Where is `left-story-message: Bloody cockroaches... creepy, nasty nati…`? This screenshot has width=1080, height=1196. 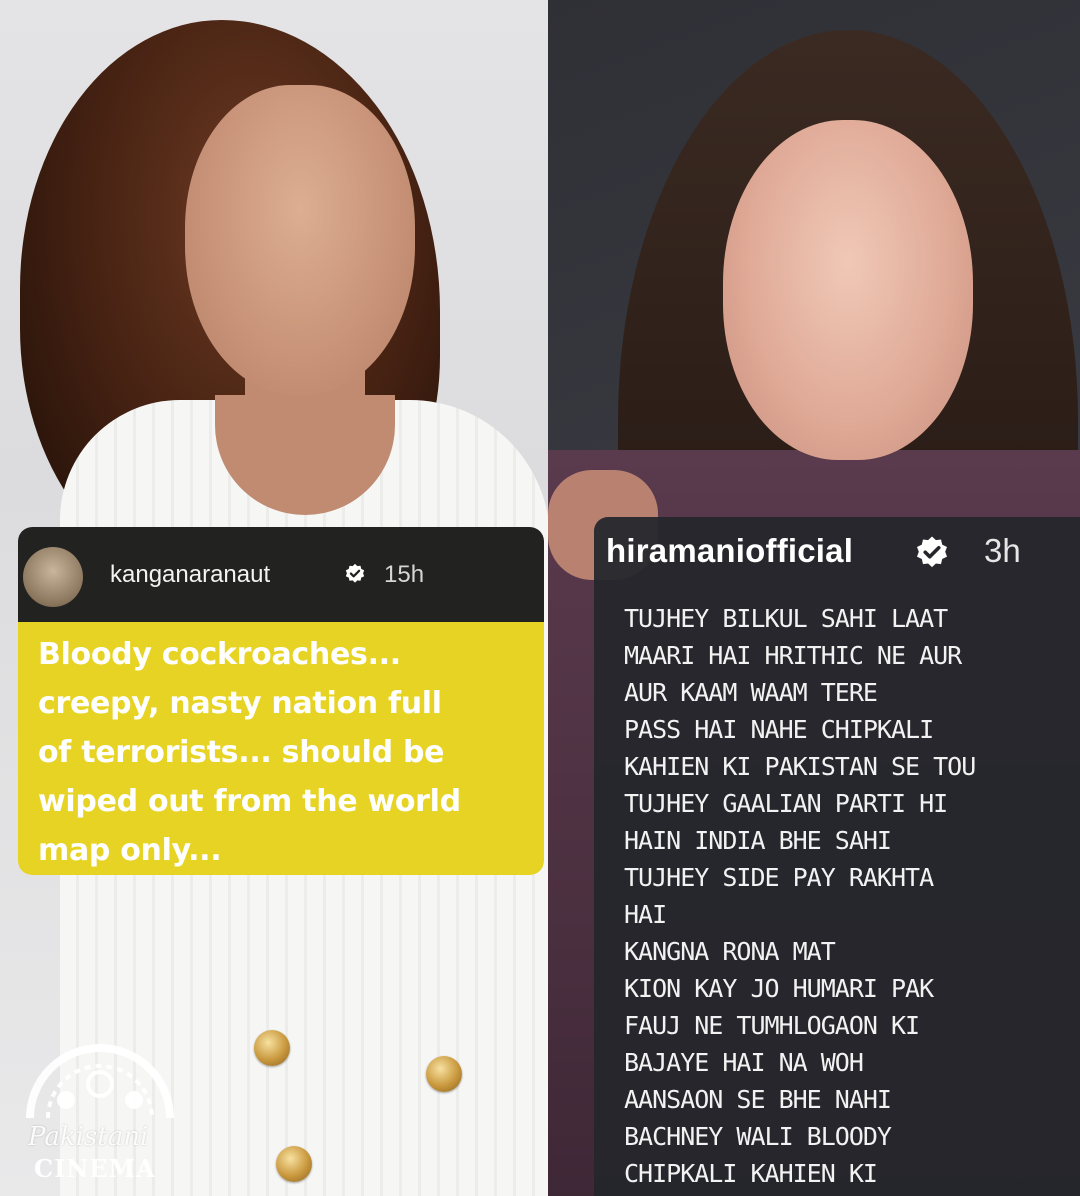 left-story-message: Bloody cockroaches... creepy, nasty nati… is located at coordinates (249, 752).